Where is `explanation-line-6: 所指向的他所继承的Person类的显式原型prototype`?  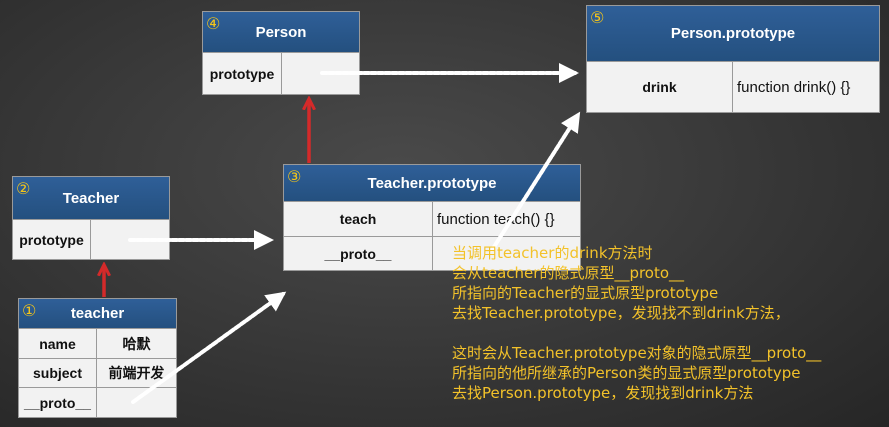
explanation-line-6: 所指向的他所继承的Person类的显式原型prototype is located at coordinates (626, 373).